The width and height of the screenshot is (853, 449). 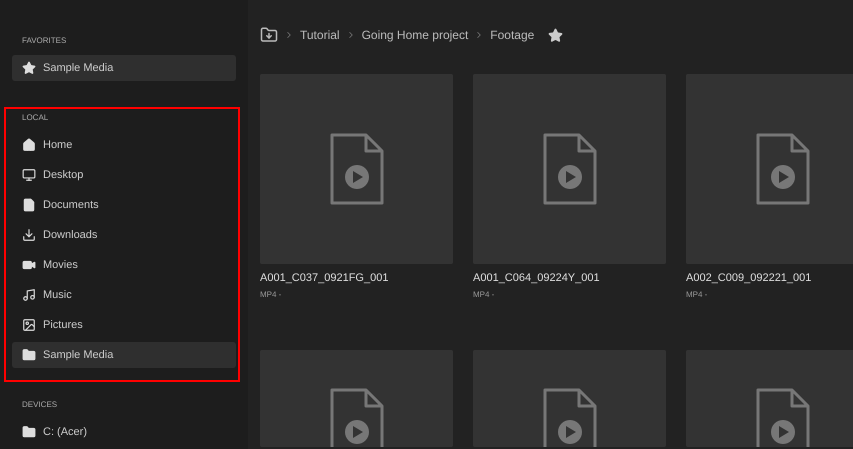 I want to click on home-icon, so click(x=29, y=145).